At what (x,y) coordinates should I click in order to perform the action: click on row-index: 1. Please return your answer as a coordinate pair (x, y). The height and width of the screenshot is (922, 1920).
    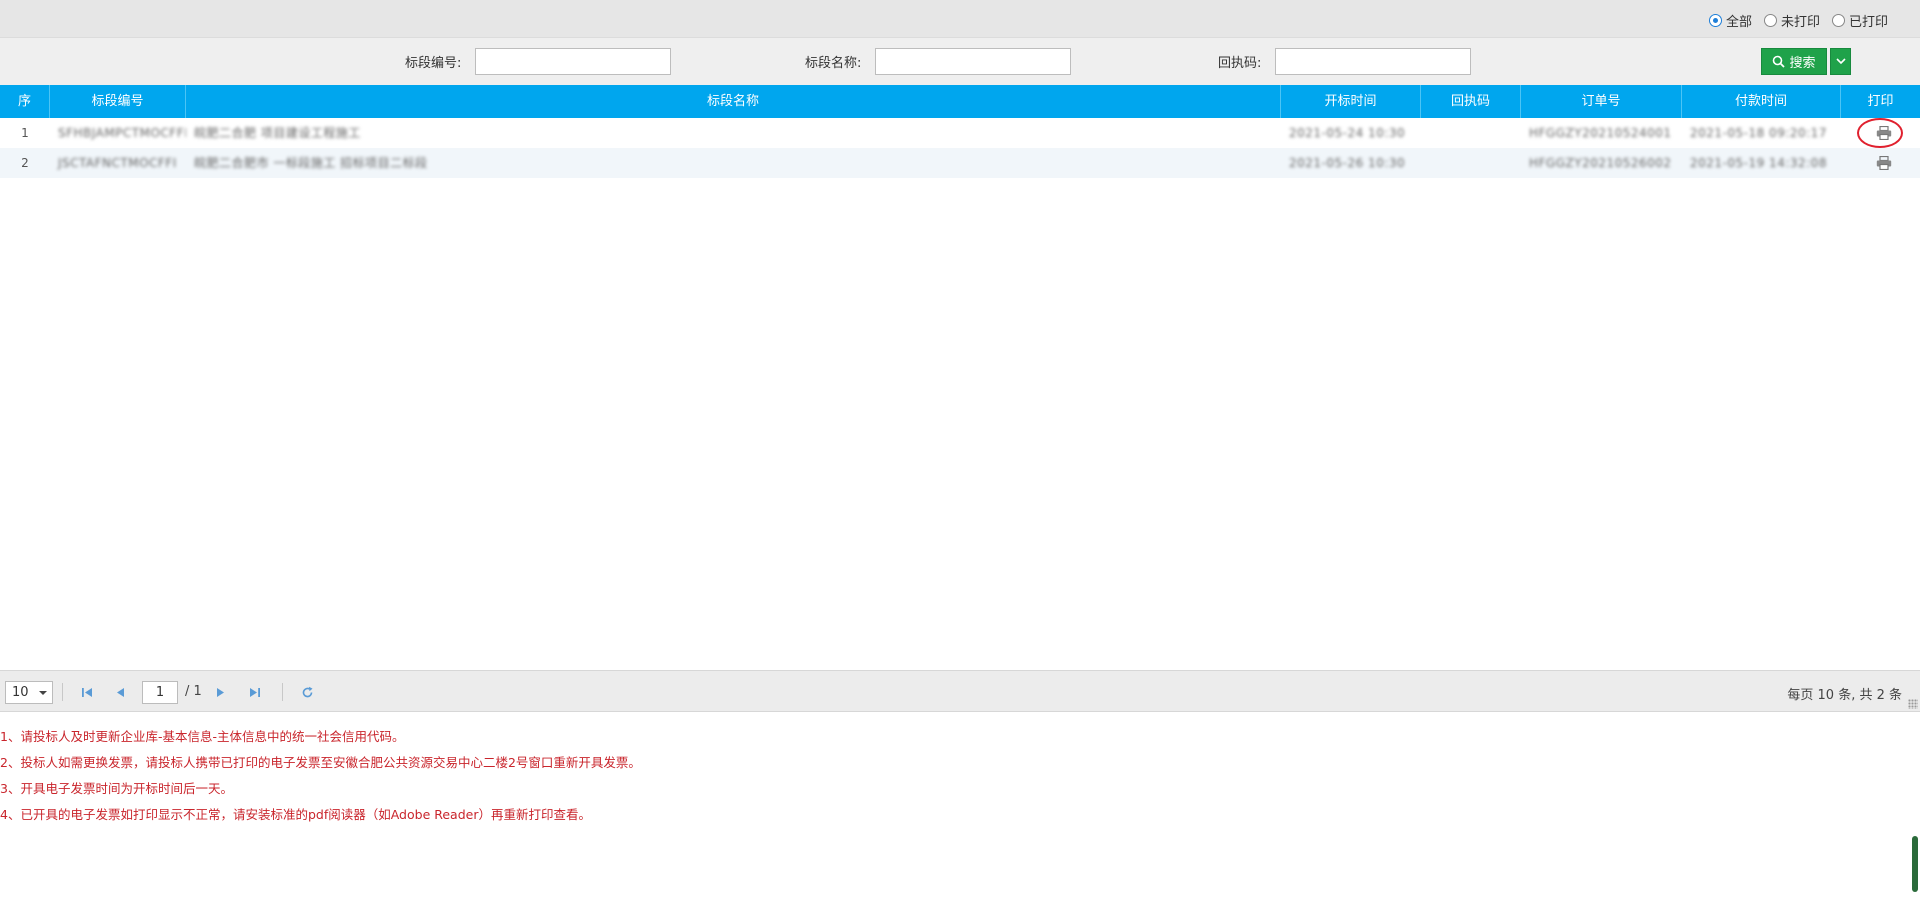
    Looking at the image, I should click on (25, 133).